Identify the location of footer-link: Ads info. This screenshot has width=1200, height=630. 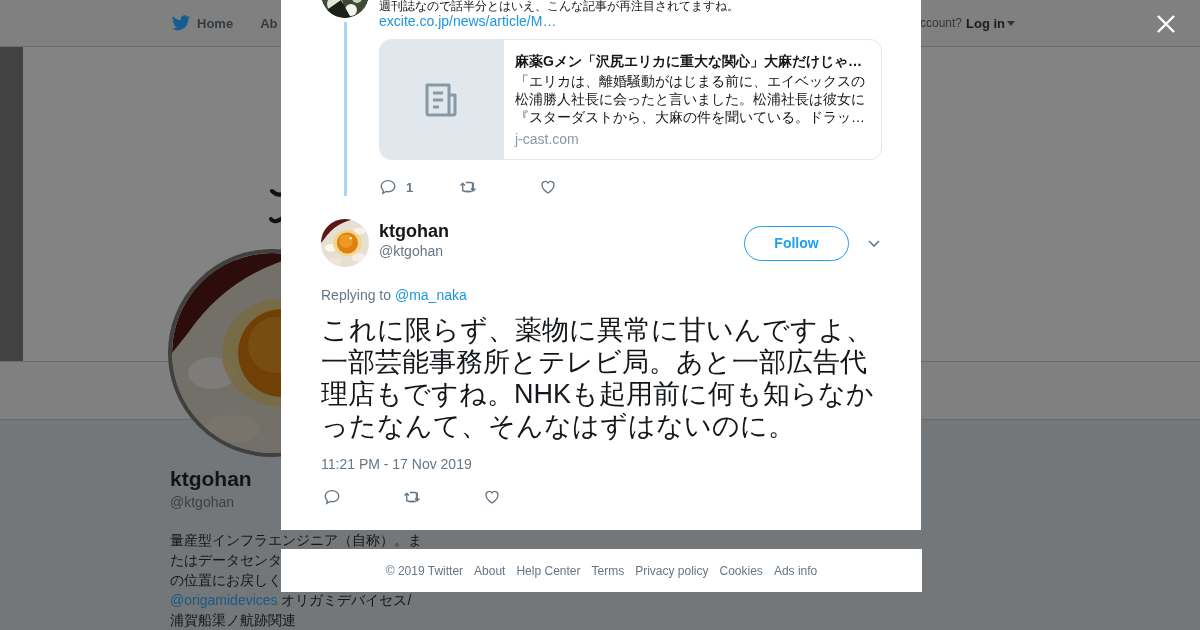
(795, 570).